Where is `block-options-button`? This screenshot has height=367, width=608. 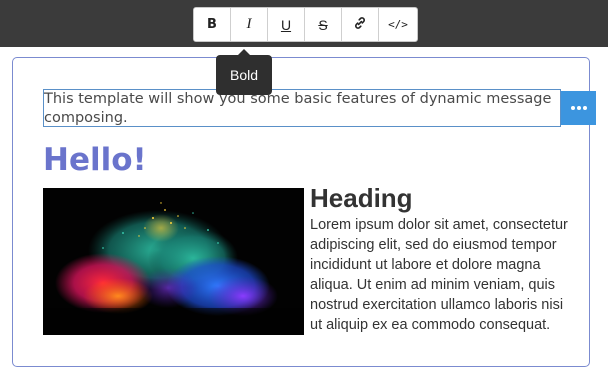
block-options-button is located at coordinates (578, 108).